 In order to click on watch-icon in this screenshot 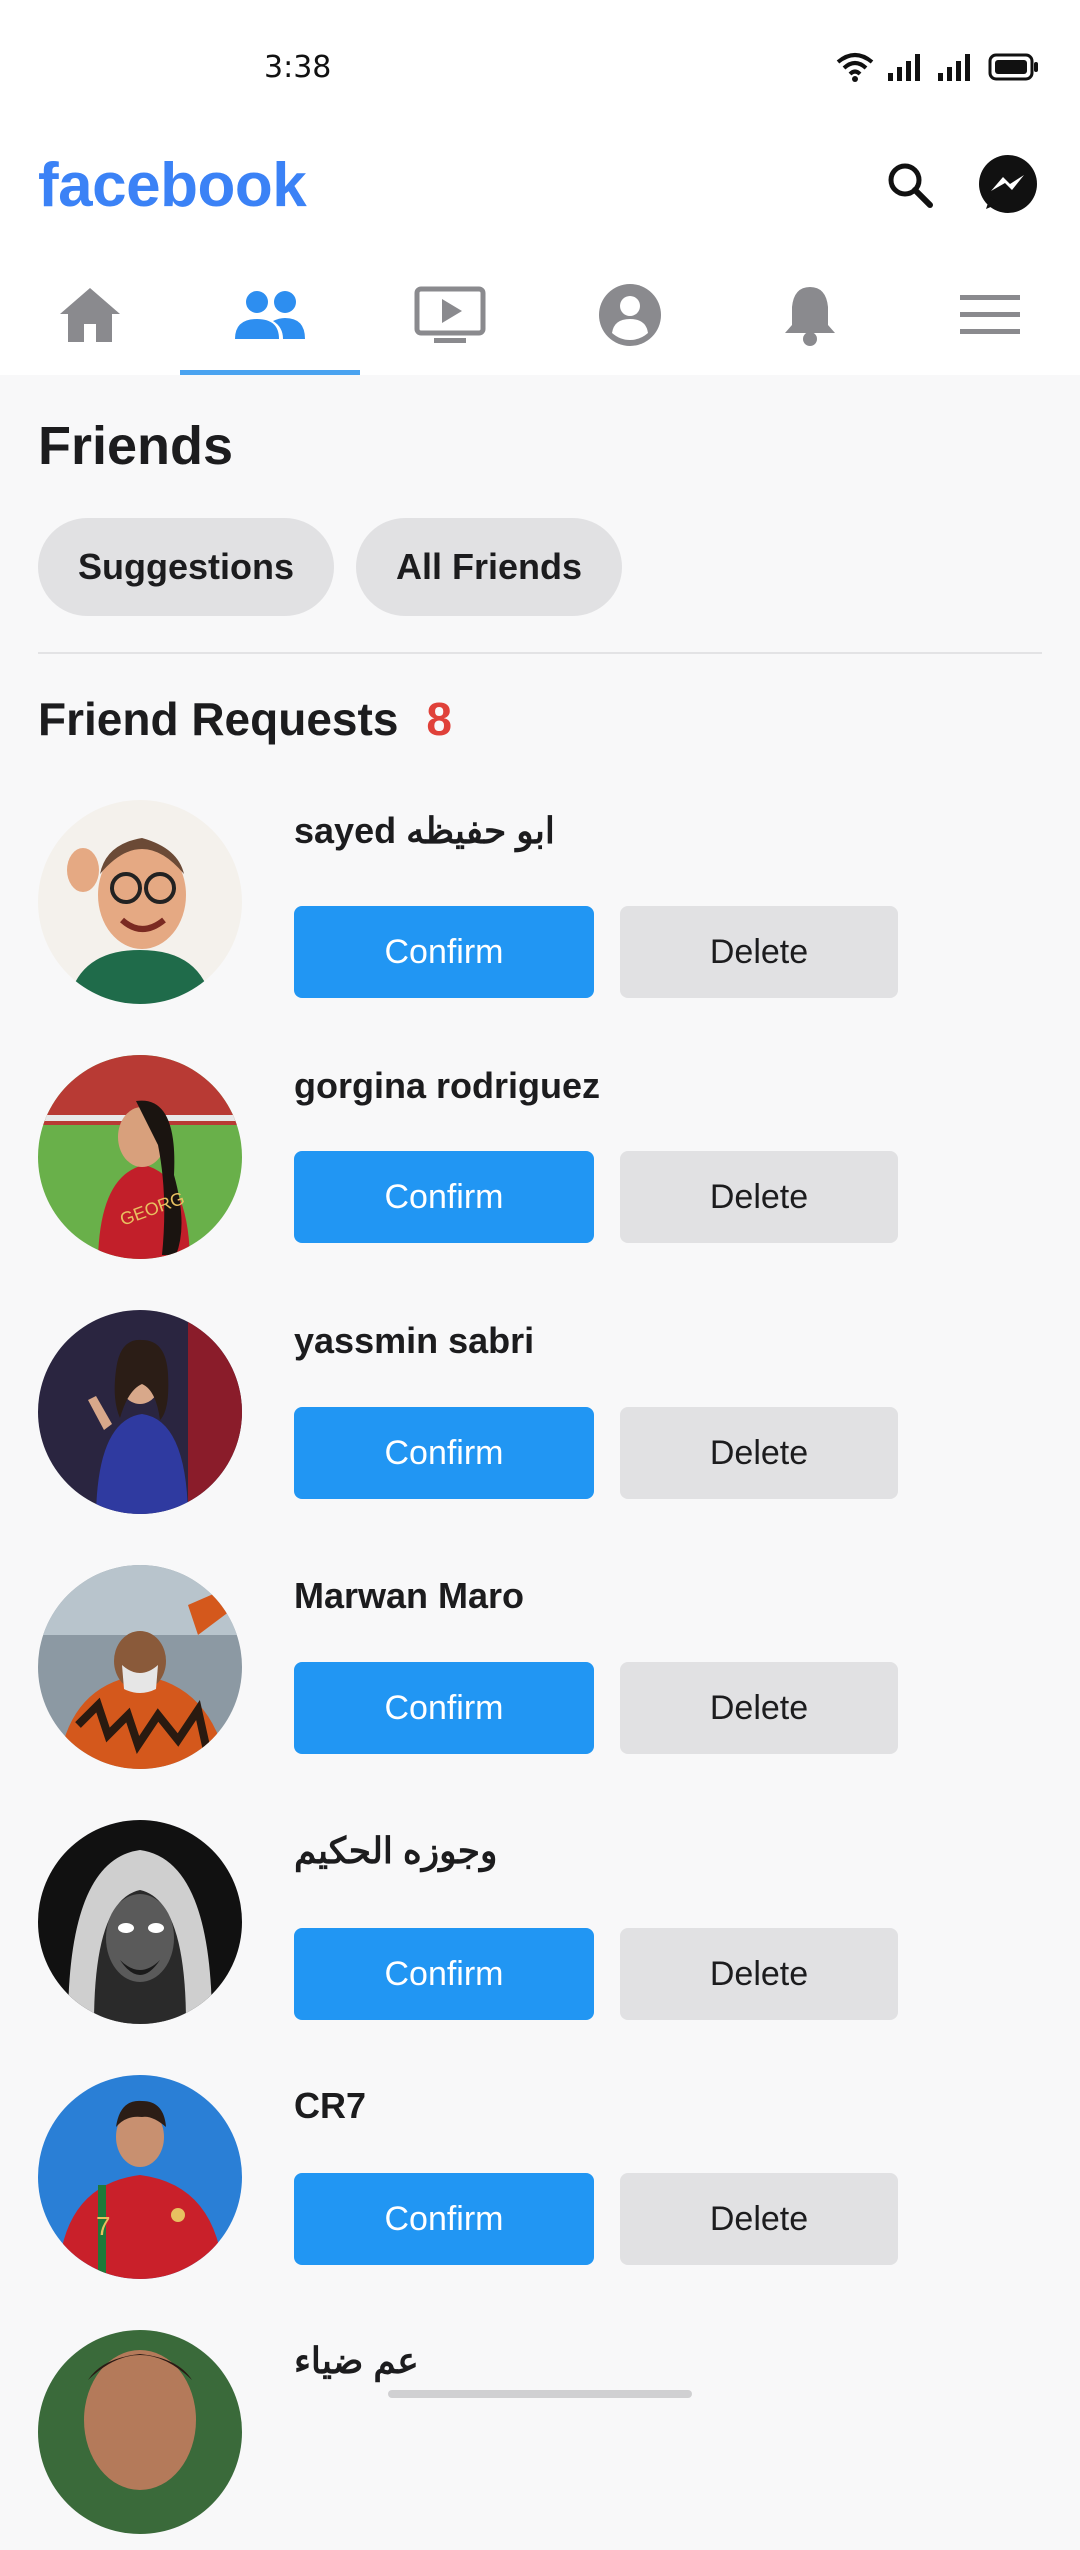, I will do `click(450, 317)`.